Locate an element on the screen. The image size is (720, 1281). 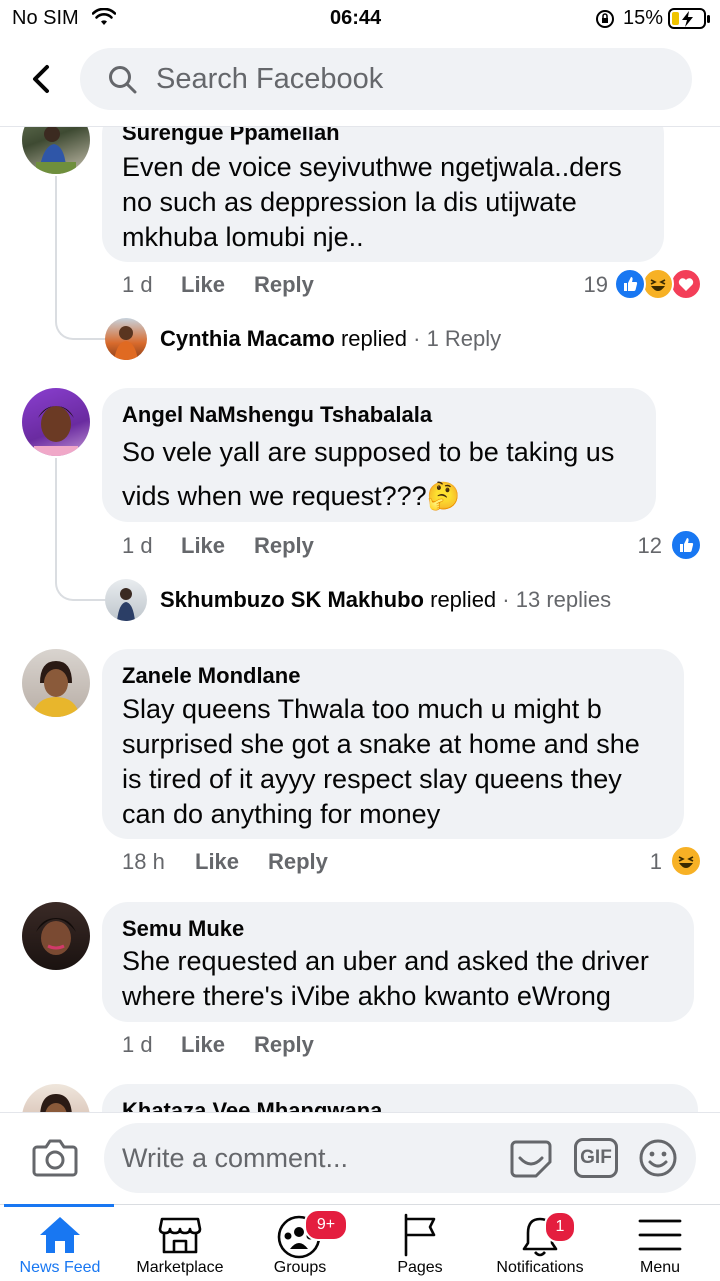
reaction-count: 1 is located at coordinates (638, 862).